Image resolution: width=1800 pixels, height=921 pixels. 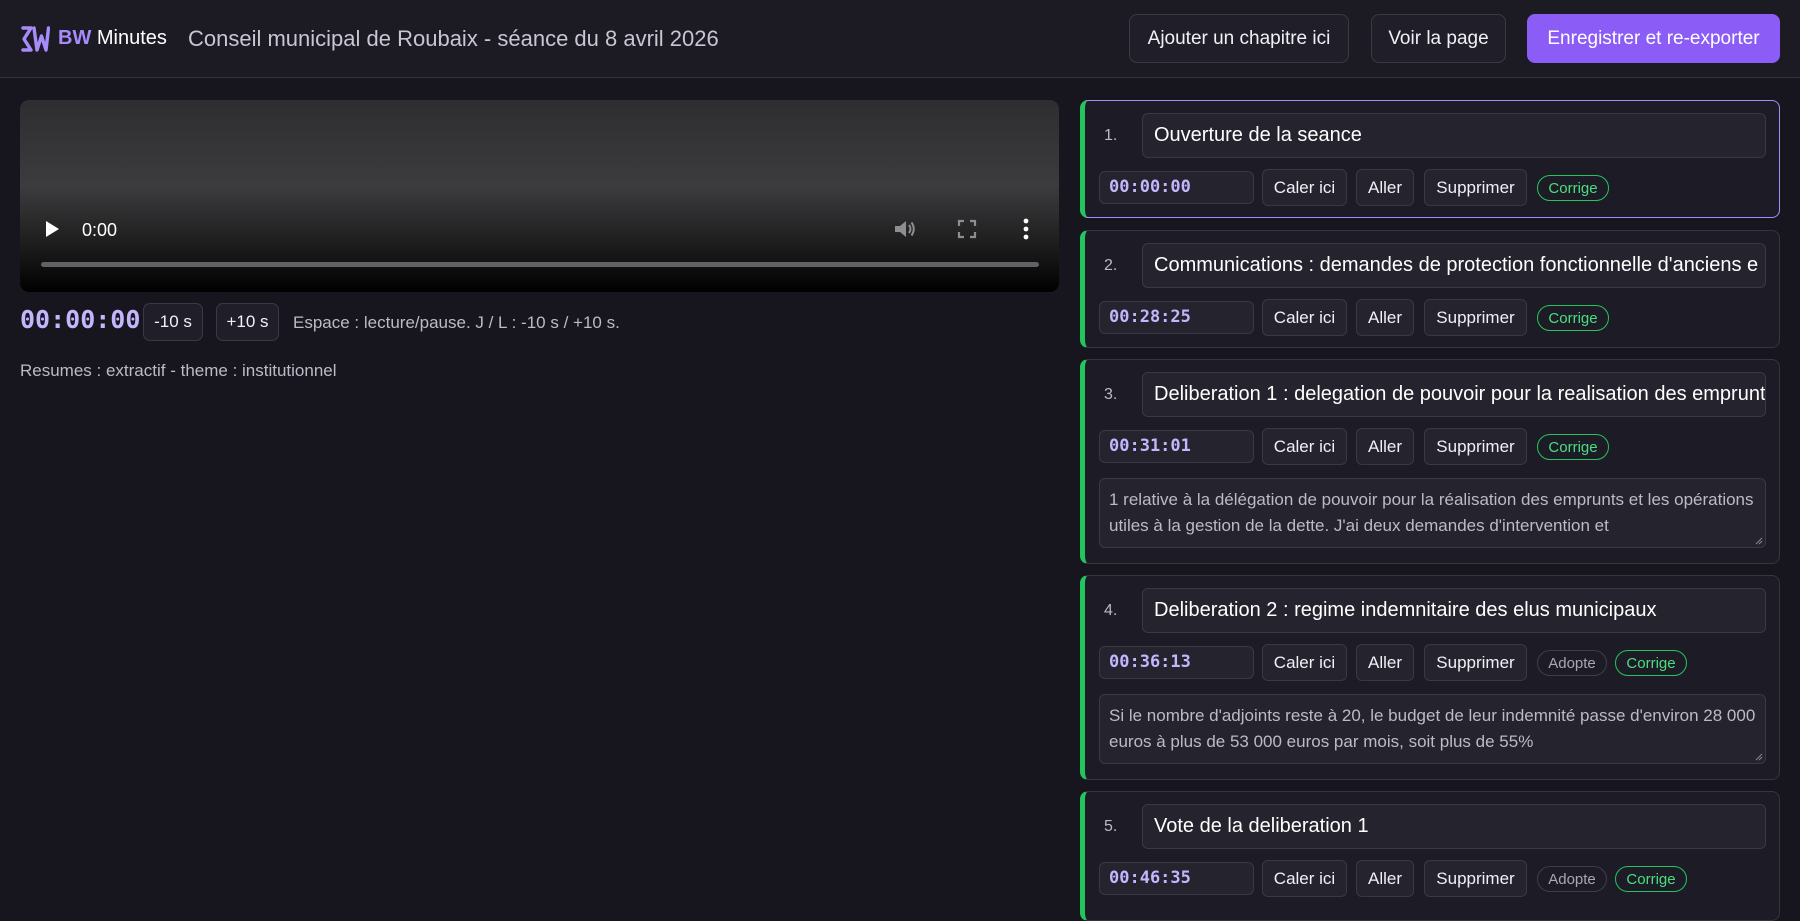 I want to click on chapter-timestamp-input: 00:00:00, so click(x=1176, y=187).